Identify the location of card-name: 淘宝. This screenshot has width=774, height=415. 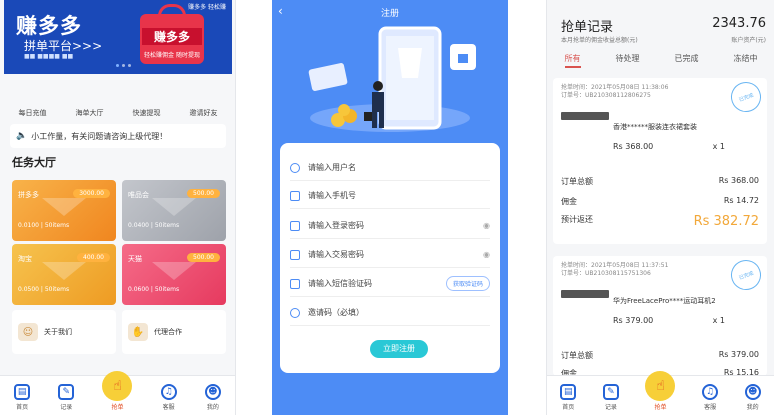
(25, 259).